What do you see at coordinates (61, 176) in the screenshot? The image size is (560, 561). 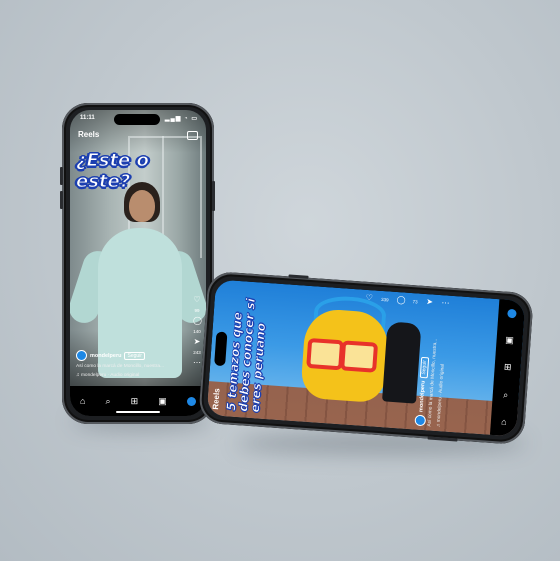 I see `volume-up-button` at bounding box center [61, 176].